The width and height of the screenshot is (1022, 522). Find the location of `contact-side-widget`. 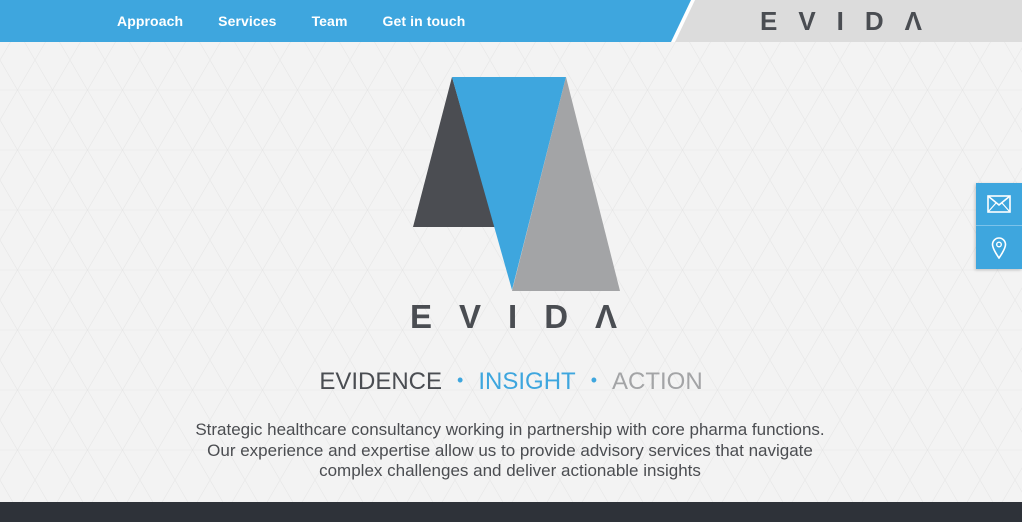

contact-side-widget is located at coordinates (999, 226).